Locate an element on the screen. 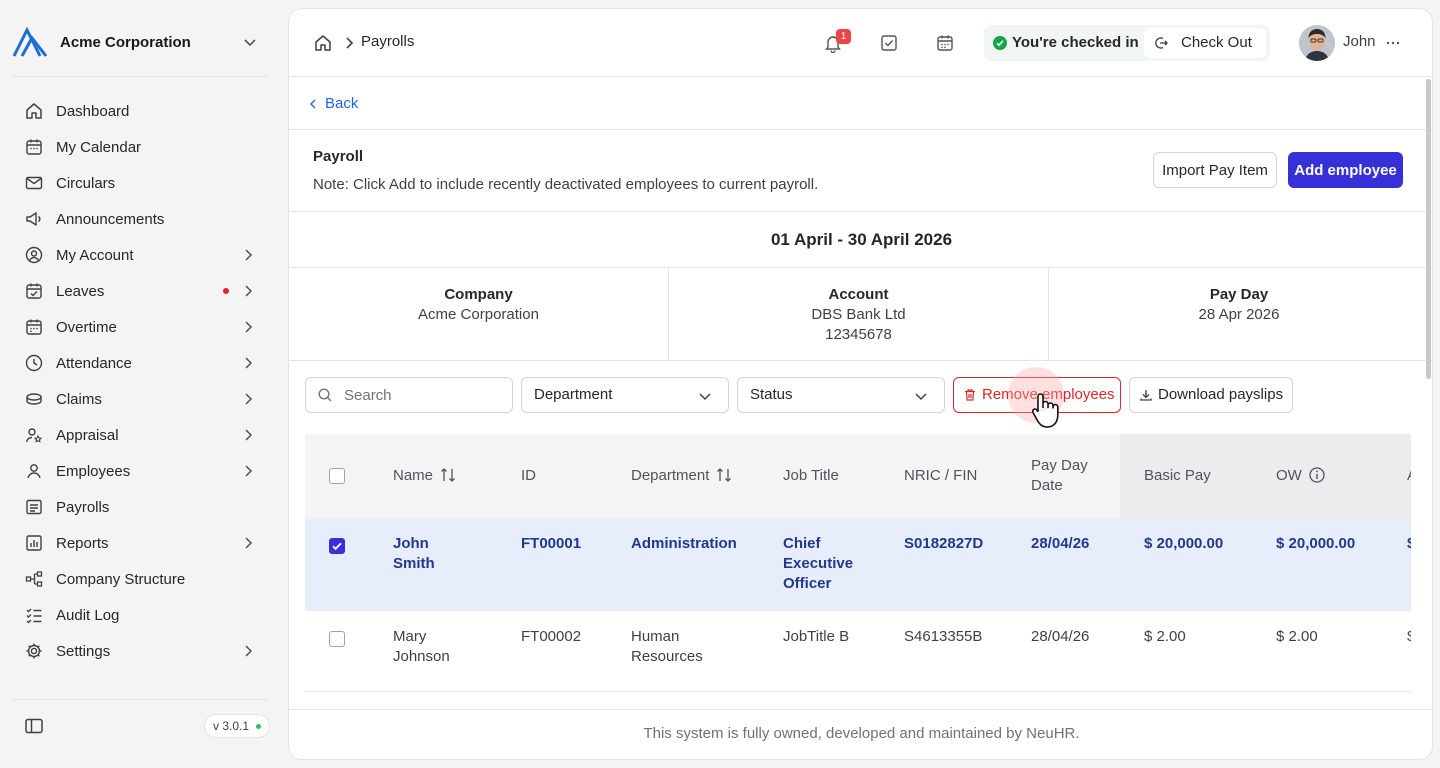 The height and width of the screenshot is (768, 1440). calendar-icon is located at coordinates (945, 43).